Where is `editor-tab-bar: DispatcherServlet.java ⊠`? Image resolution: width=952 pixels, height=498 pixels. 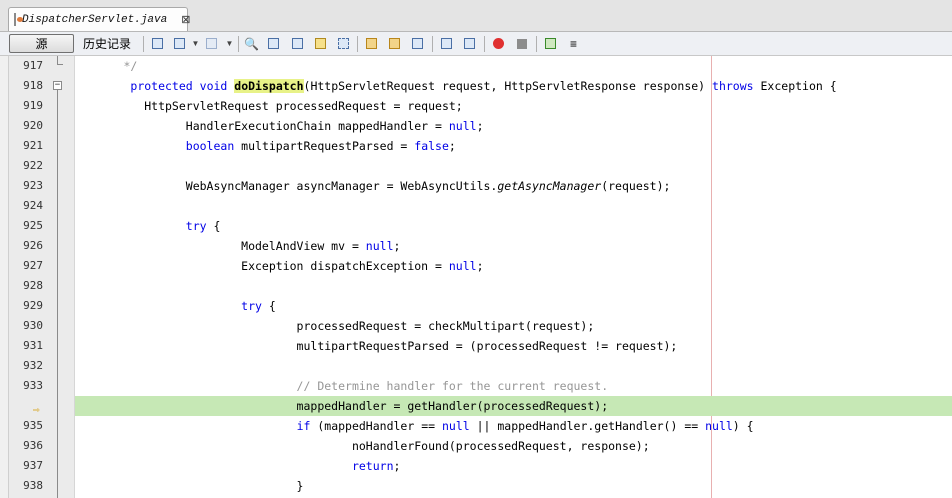 editor-tab-bar: DispatcherServlet.java ⊠ is located at coordinates (476, 16).